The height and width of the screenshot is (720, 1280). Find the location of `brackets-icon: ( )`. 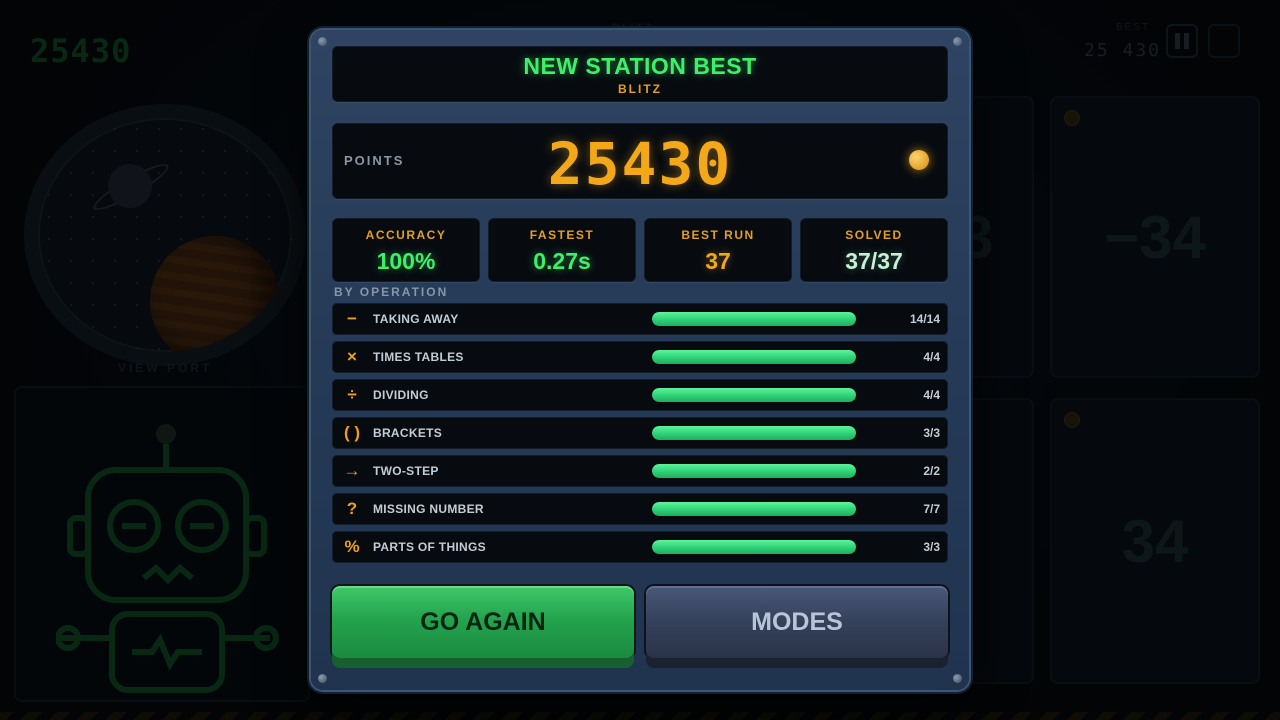

brackets-icon: ( ) is located at coordinates (352, 432).